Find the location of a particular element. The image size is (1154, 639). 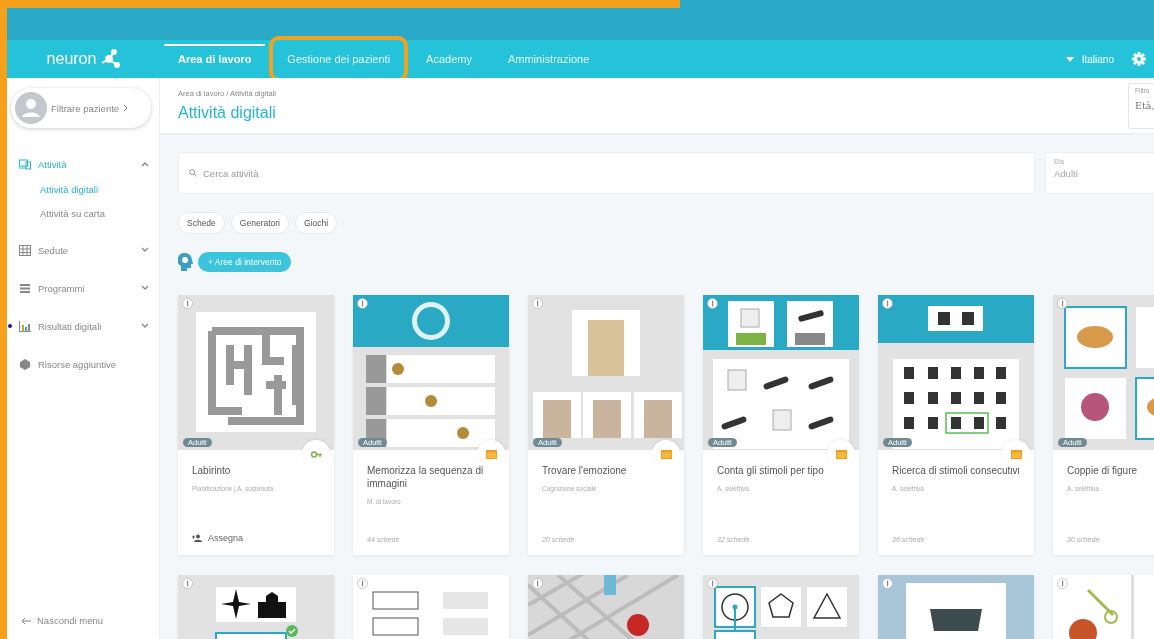

card-title: Conta gli stimoli per tipo is located at coordinates (771, 470).